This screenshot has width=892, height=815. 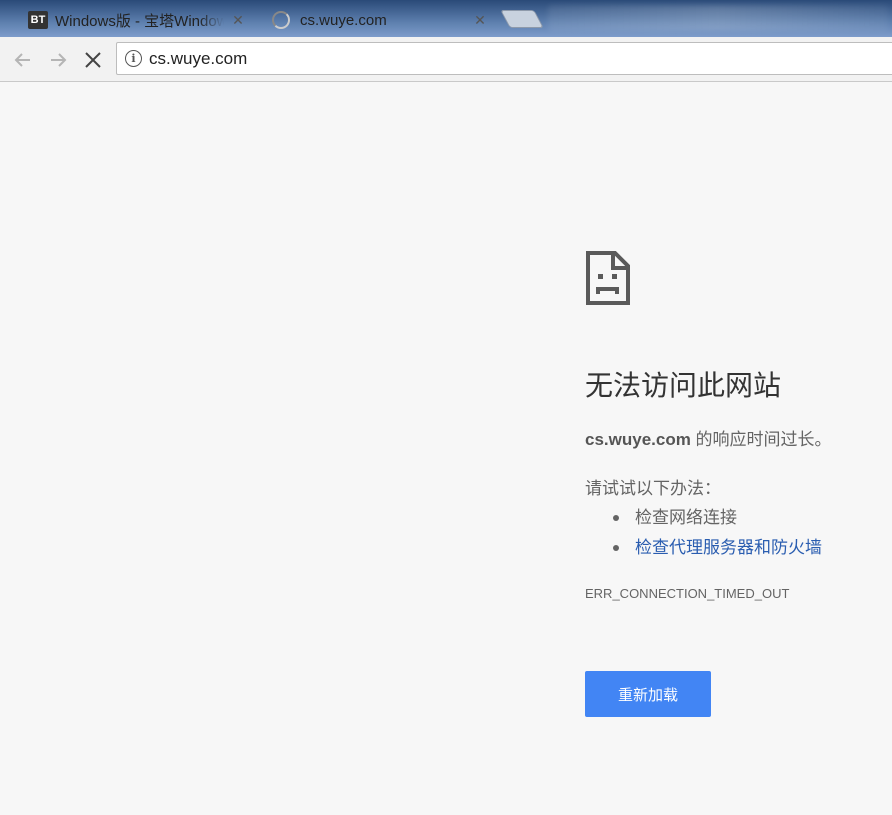 I want to click on tab-baota: BT Windows版 - 宝塔Windows面板 ✕, so click(x=136, y=20).